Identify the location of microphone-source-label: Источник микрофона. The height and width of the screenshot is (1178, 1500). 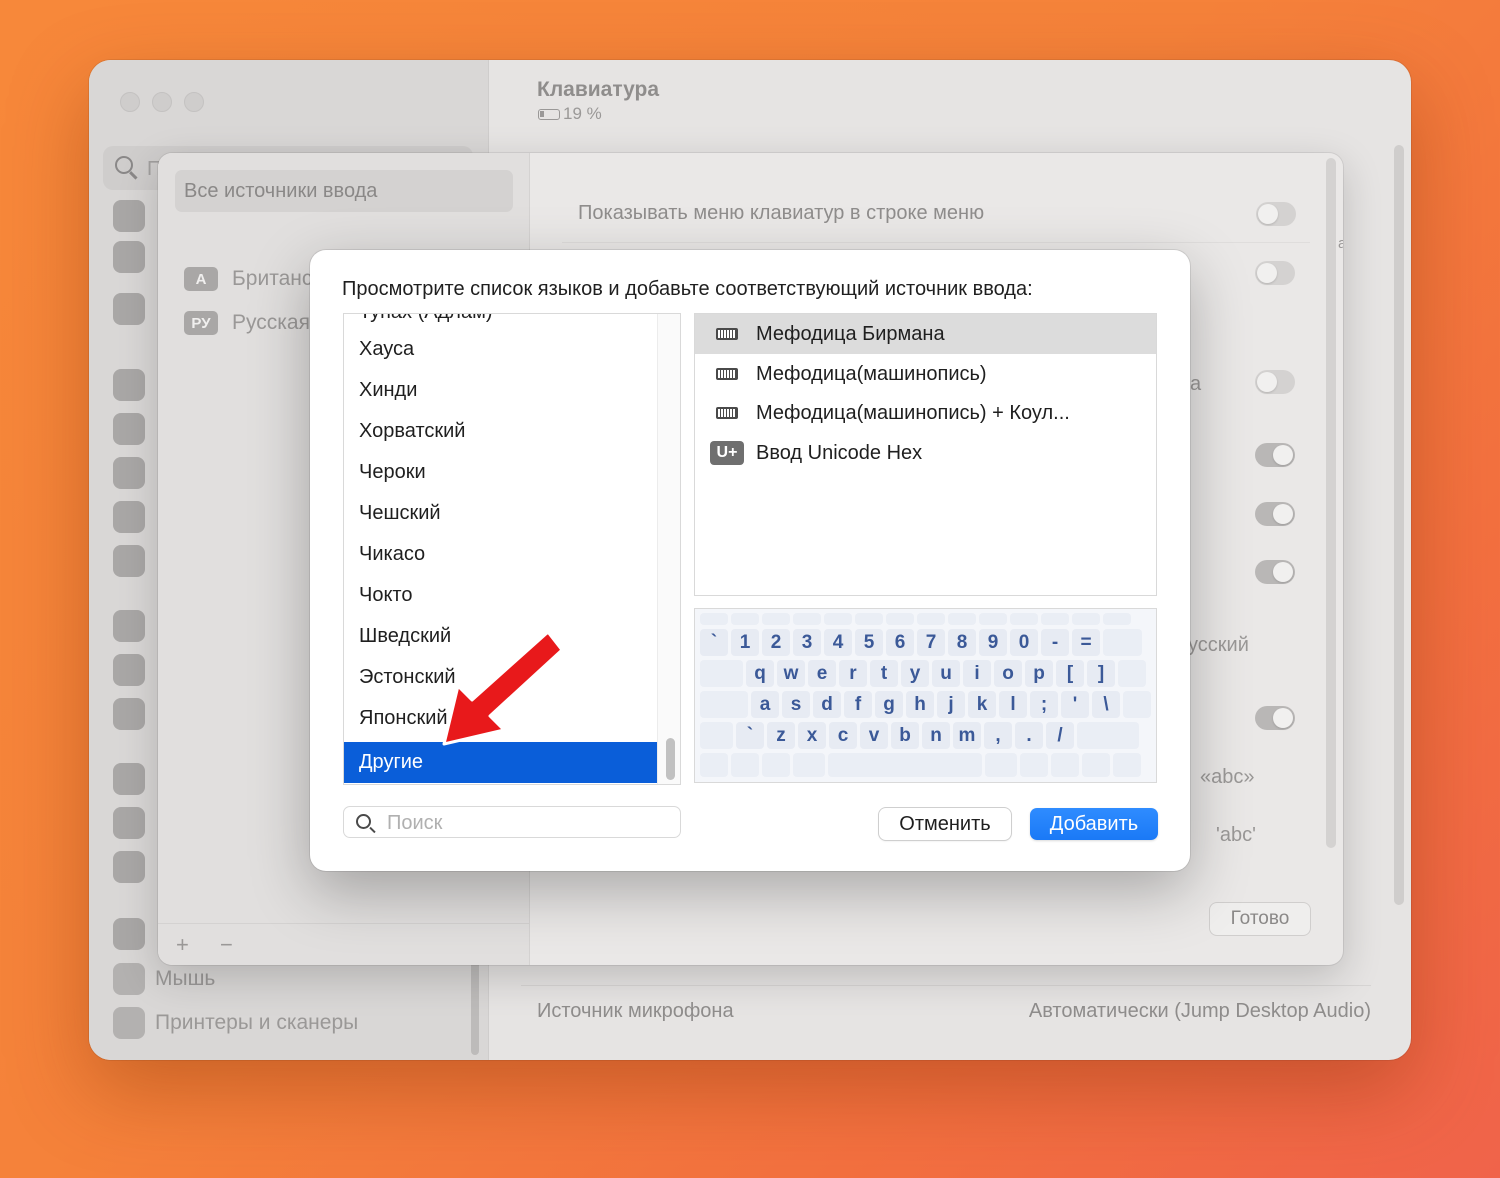
(635, 1011).